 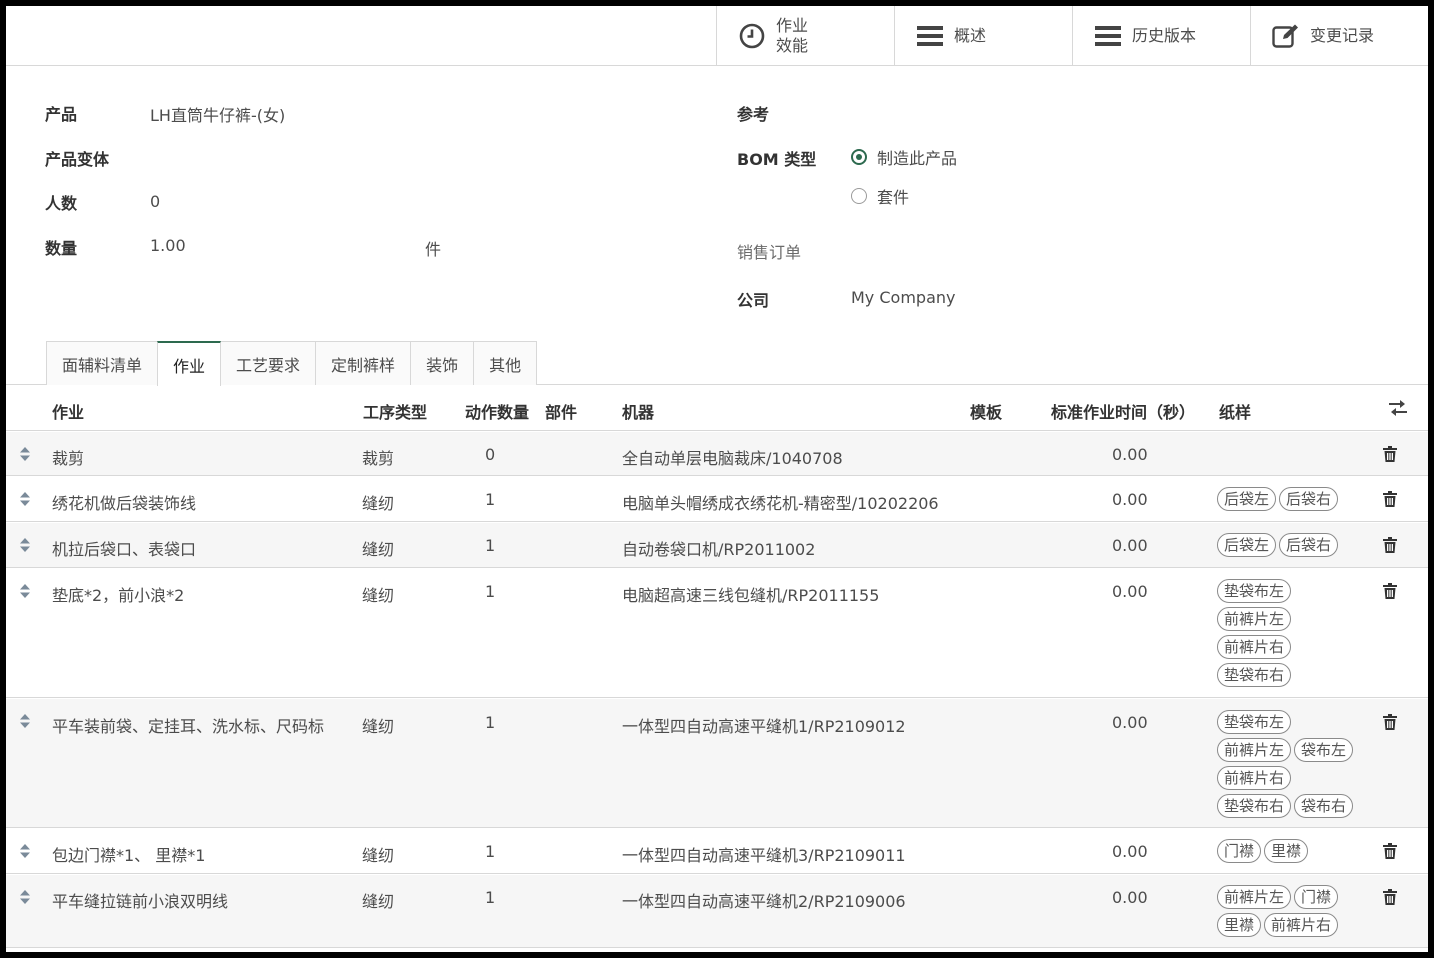 I want to click on pattern-tags: 前裤片左 门襟 里襟 前裤片右, so click(x=1282, y=911).